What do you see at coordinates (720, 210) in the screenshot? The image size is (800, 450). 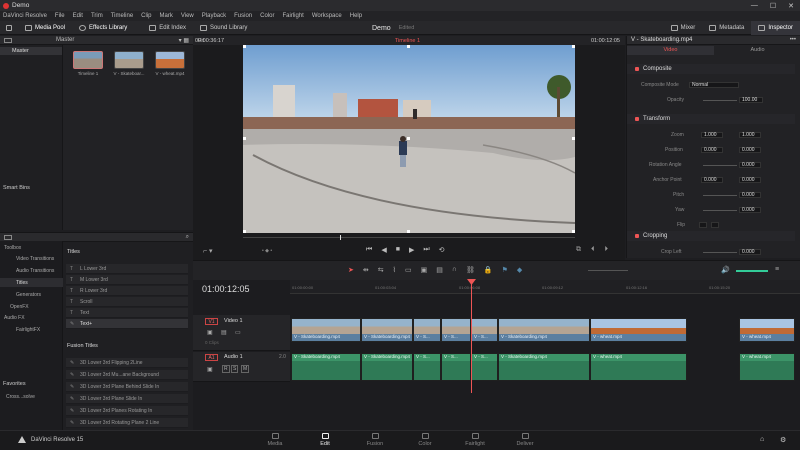 I see `yaw-slider` at bounding box center [720, 210].